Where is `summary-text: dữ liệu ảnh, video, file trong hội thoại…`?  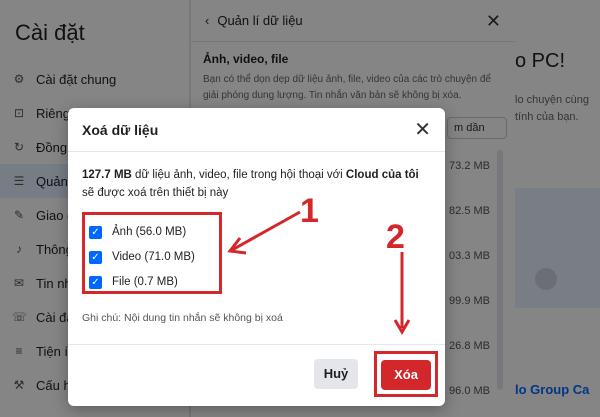 summary-text: dữ liệu ảnh, video, file trong hội thoại… is located at coordinates (238, 175).